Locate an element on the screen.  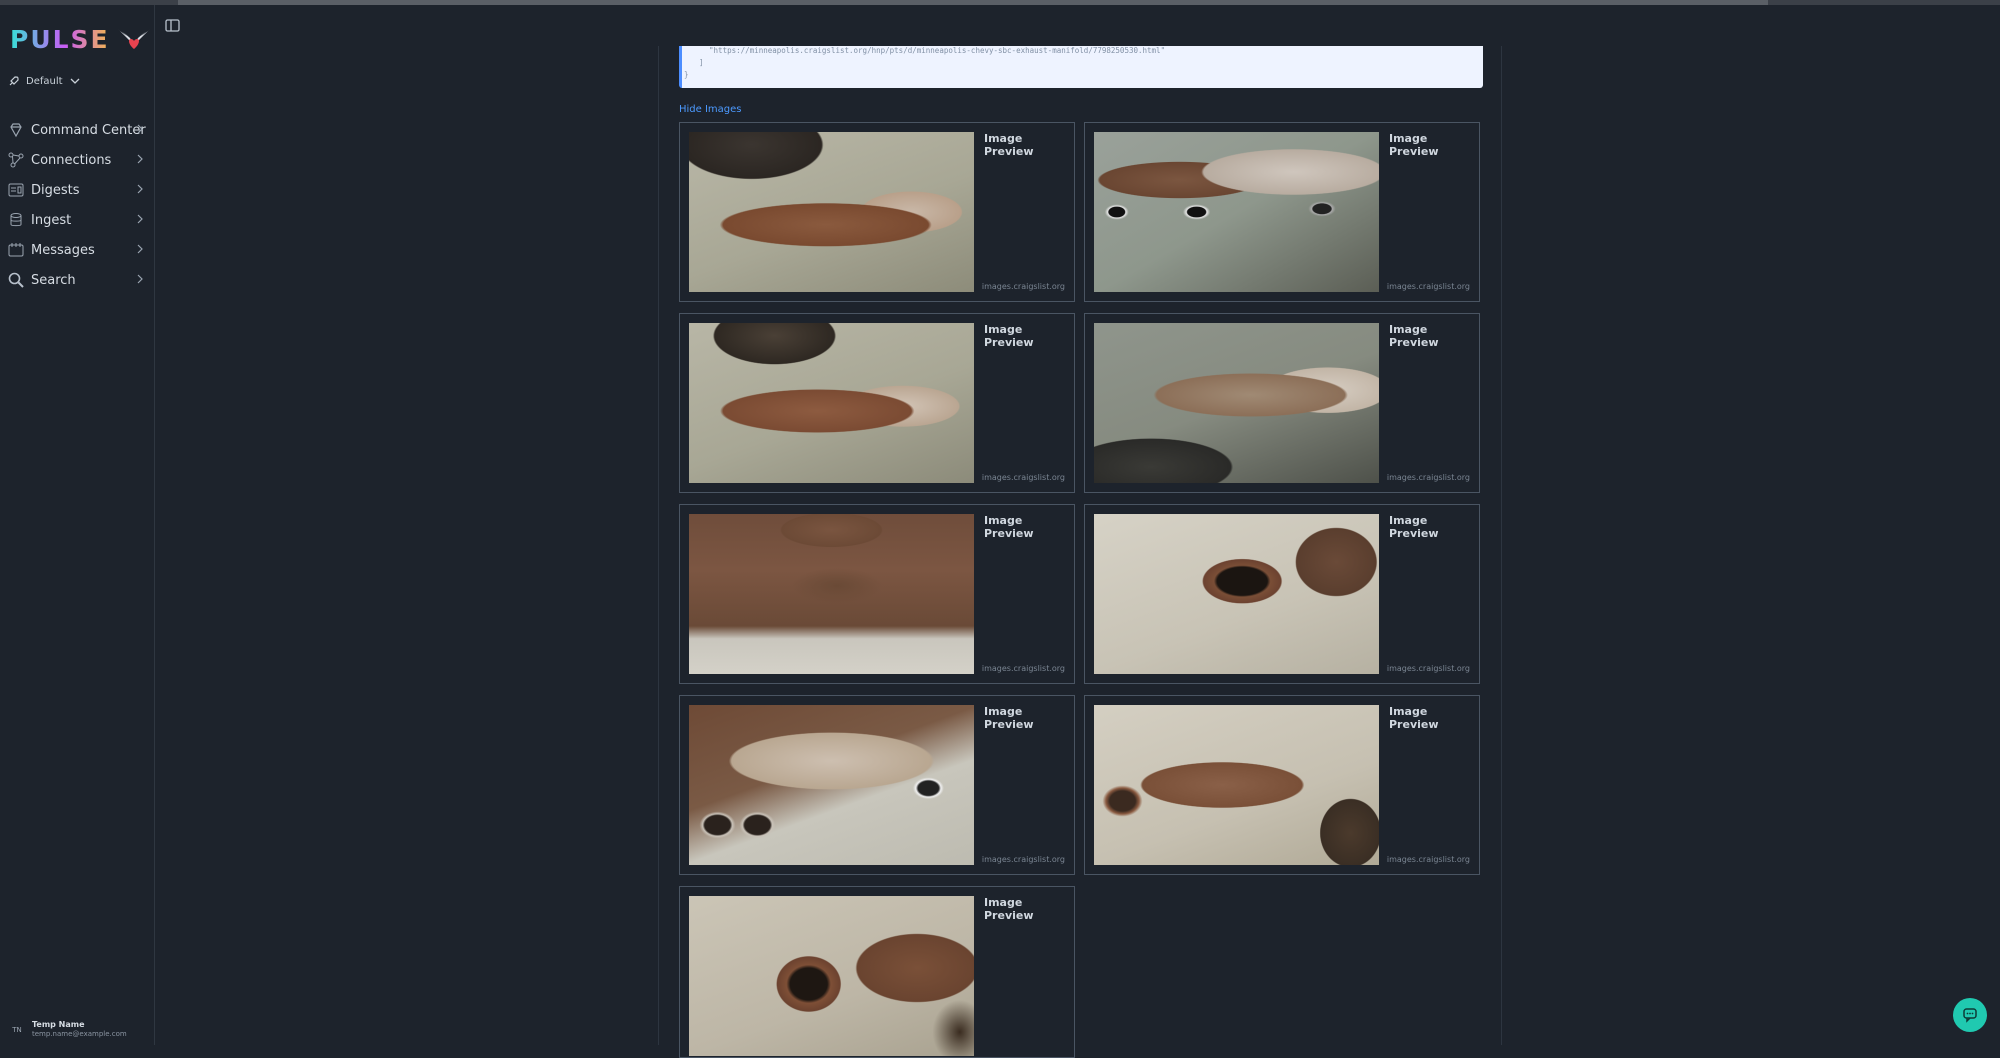
code-line: } is located at coordinates (686, 74).